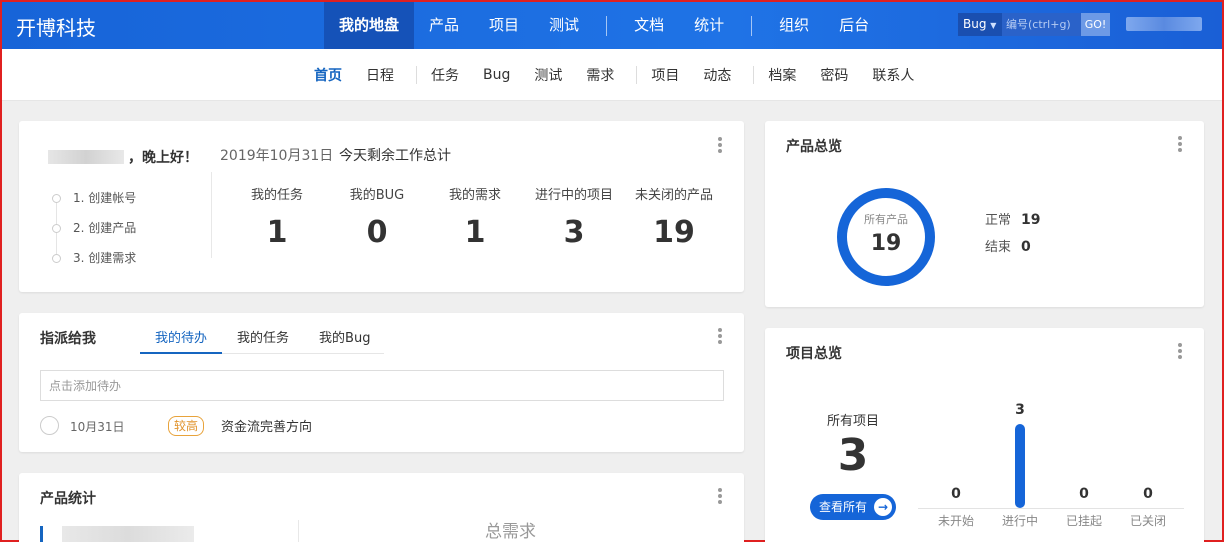  What do you see at coordinates (886, 243) in the screenshot?
I see `ring-value: 19` at bounding box center [886, 243].